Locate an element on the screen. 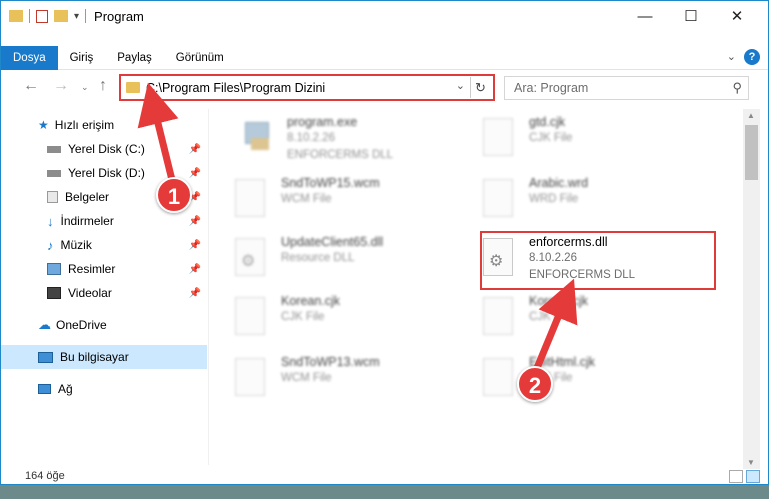  search-box: Ara: Program ⚲ is located at coordinates (626, 88).